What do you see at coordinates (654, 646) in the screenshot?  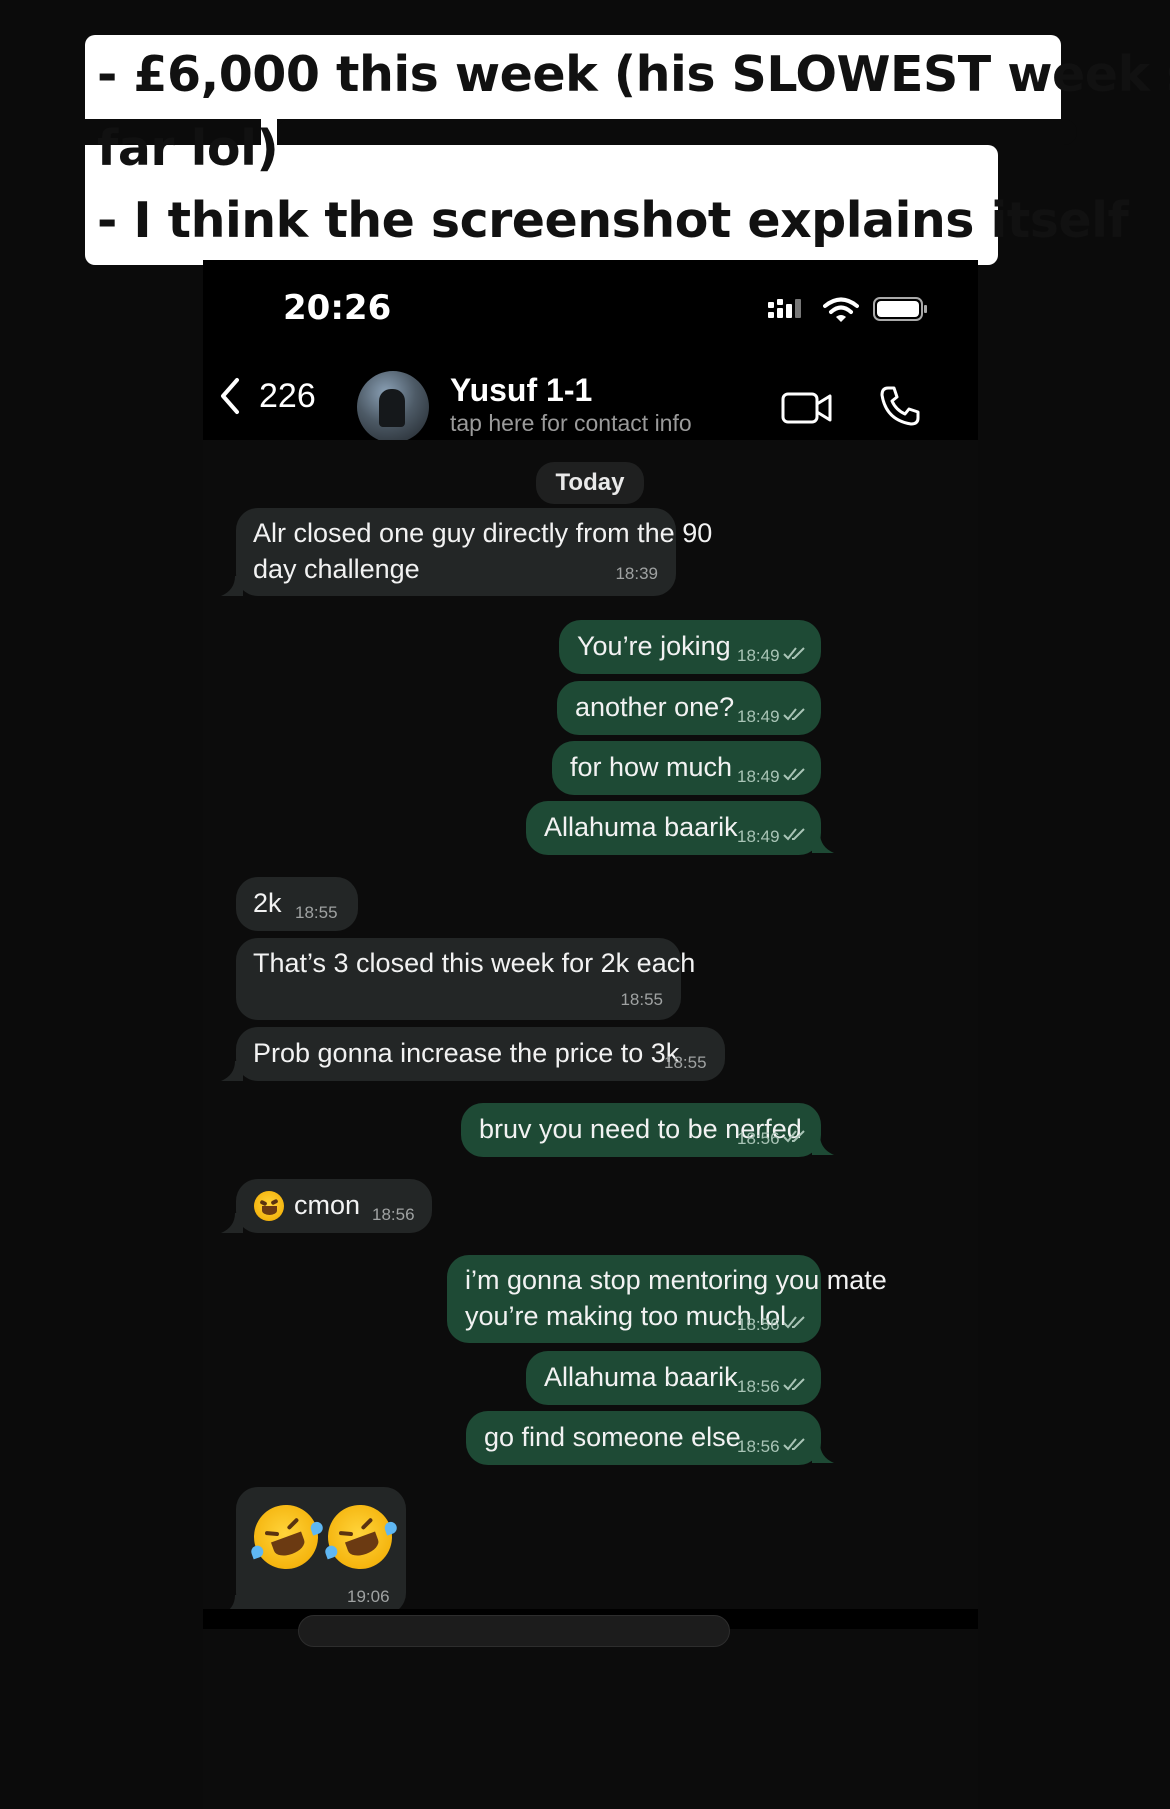 I see `message-text: You’re joking` at bounding box center [654, 646].